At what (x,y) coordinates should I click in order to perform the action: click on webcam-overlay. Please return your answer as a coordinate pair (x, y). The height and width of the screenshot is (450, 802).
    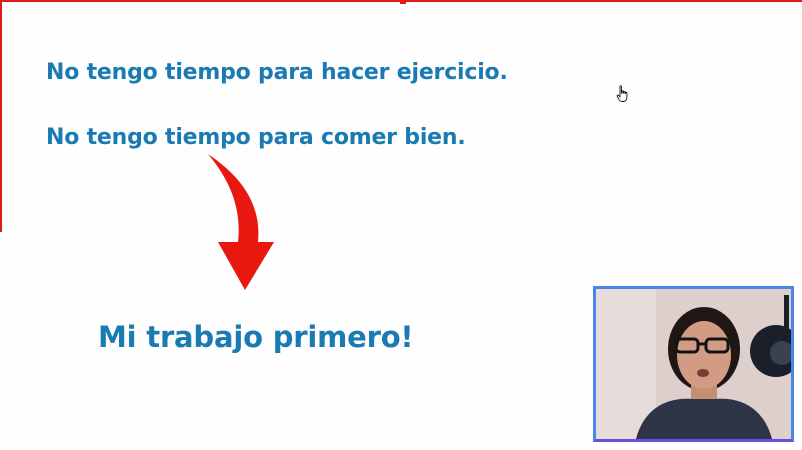
    Looking at the image, I should click on (693, 364).